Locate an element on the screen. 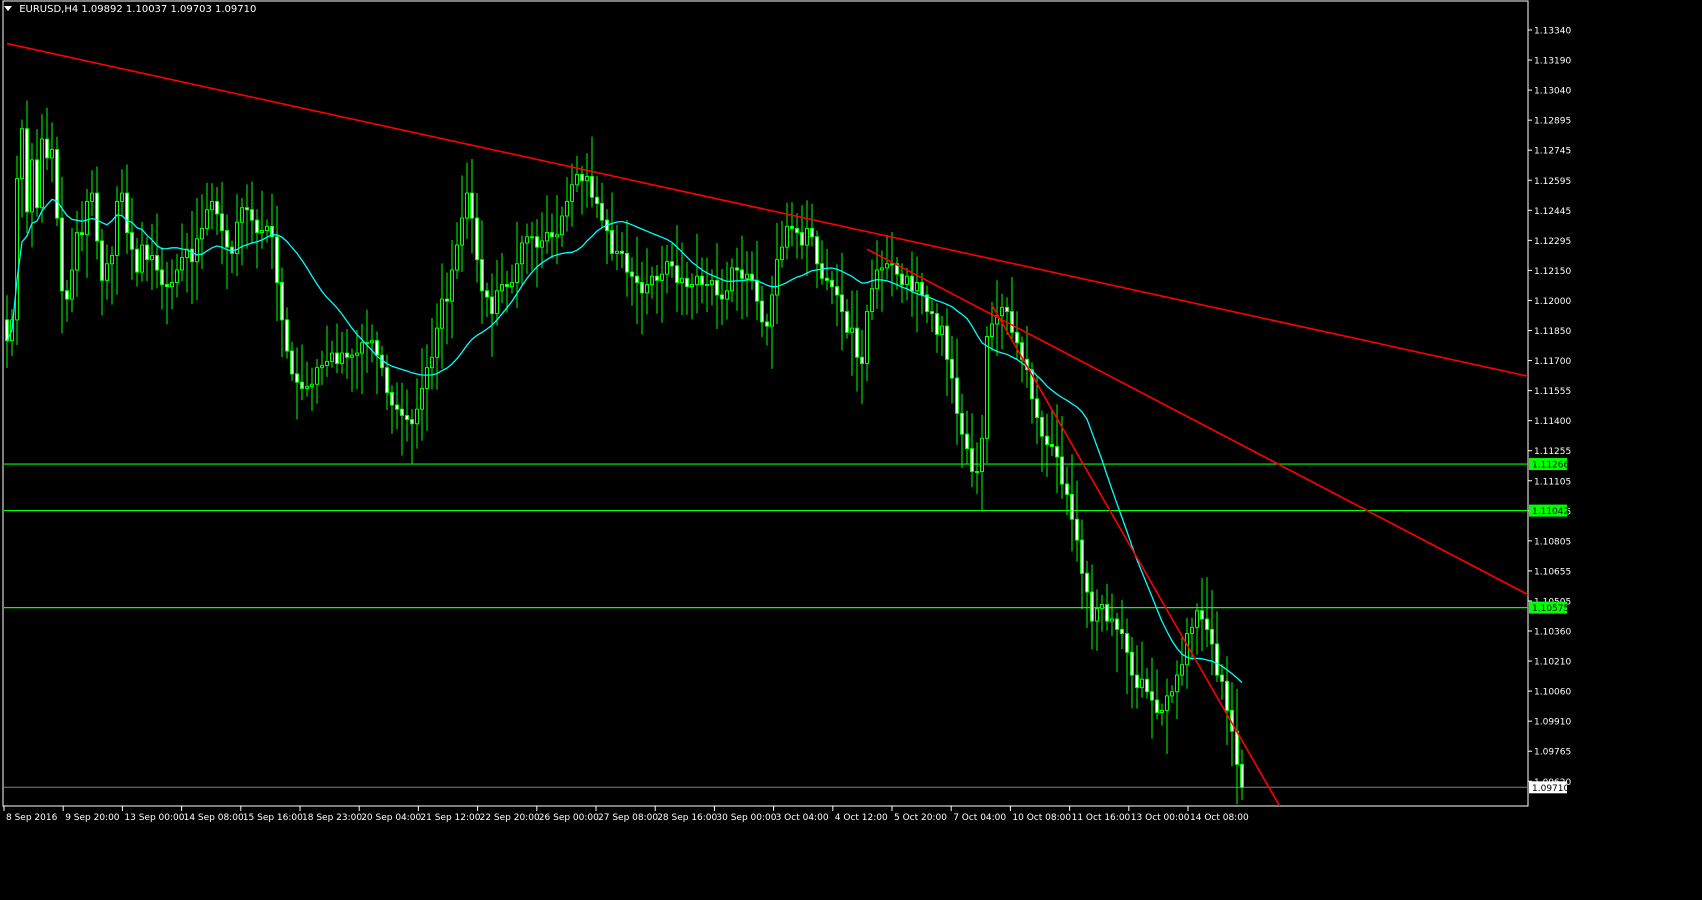 This screenshot has width=1702, height=900. trendline is located at coordinates (1136, 555).